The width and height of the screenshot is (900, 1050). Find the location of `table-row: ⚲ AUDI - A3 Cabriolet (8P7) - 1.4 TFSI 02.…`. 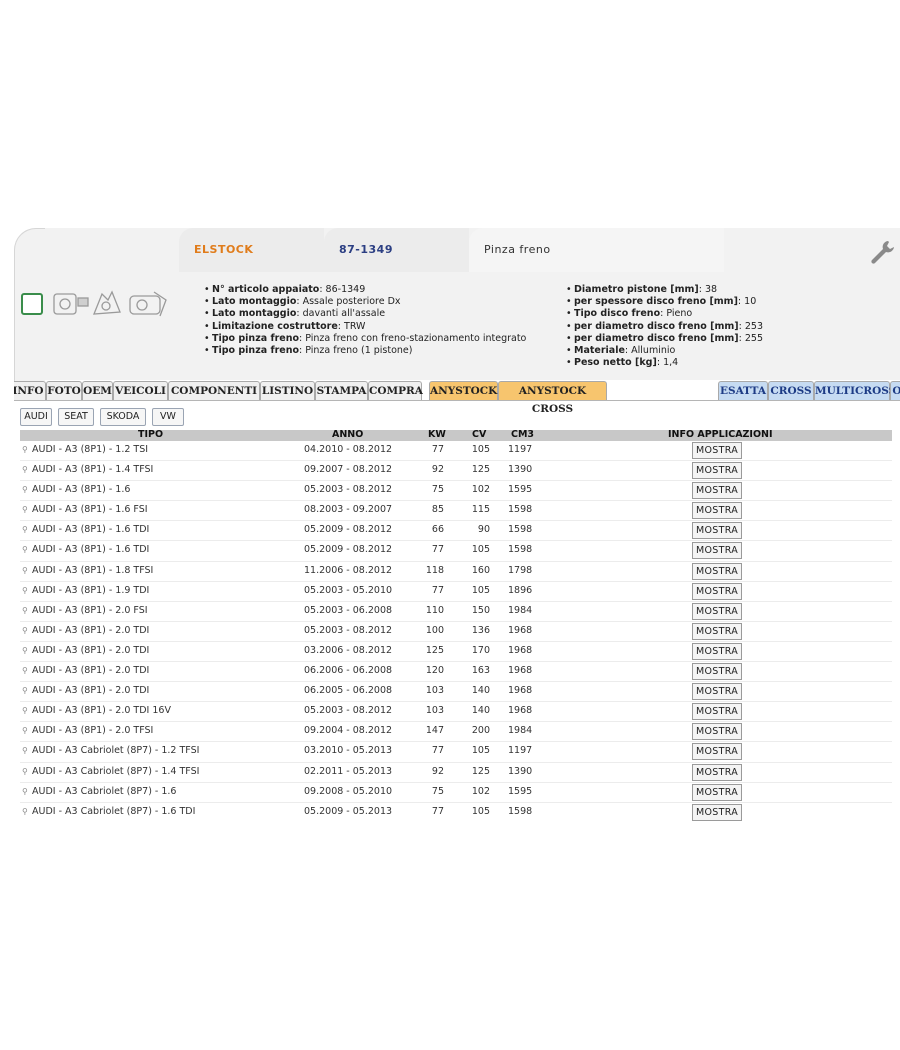

table-row: ⚲ AUDI - A3 Cabriolet (8P7) - 1.4 TFSI 02.… is located at coordinates (456, 773).